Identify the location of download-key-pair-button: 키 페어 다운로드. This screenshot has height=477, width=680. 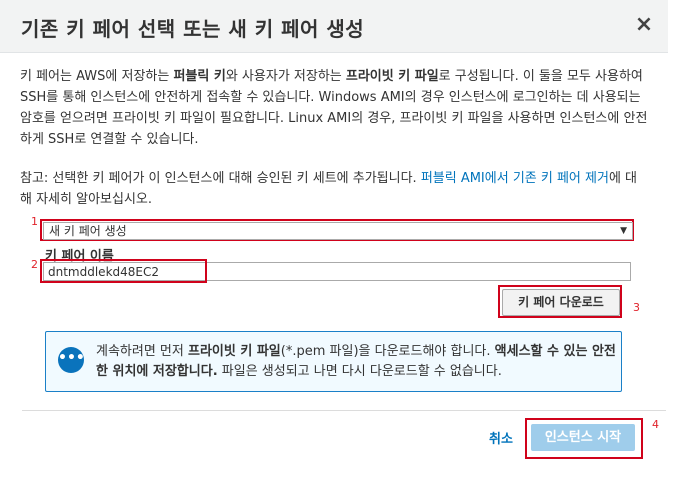
(561, 302).